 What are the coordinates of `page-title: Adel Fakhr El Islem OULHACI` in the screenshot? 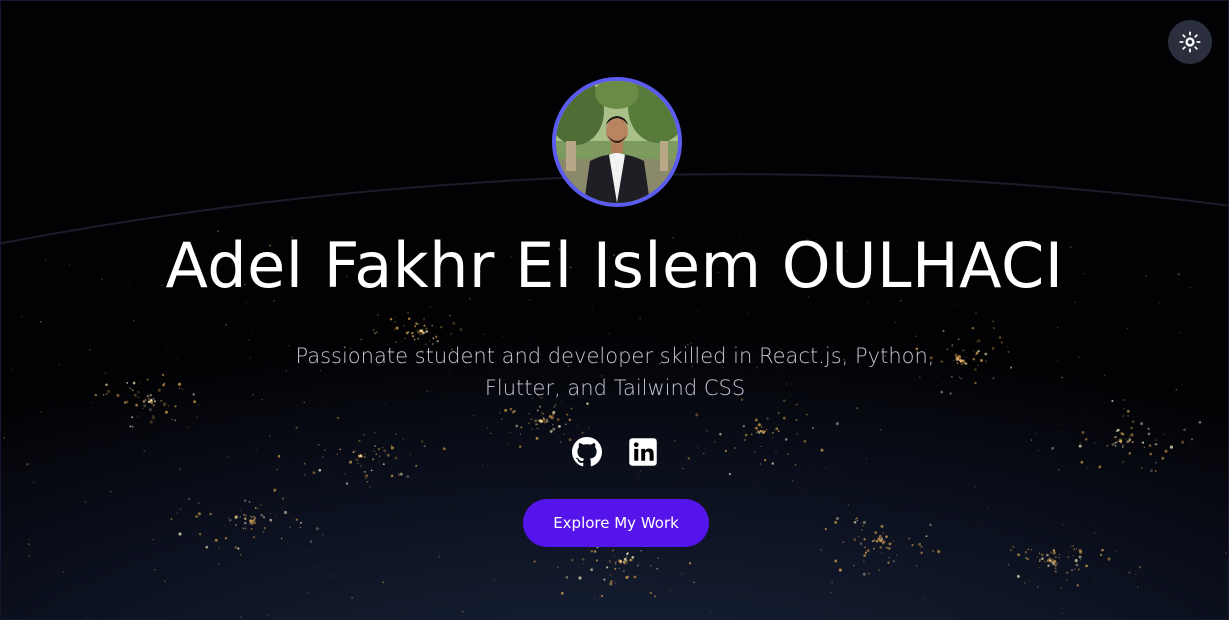 It's located at (614, 265).